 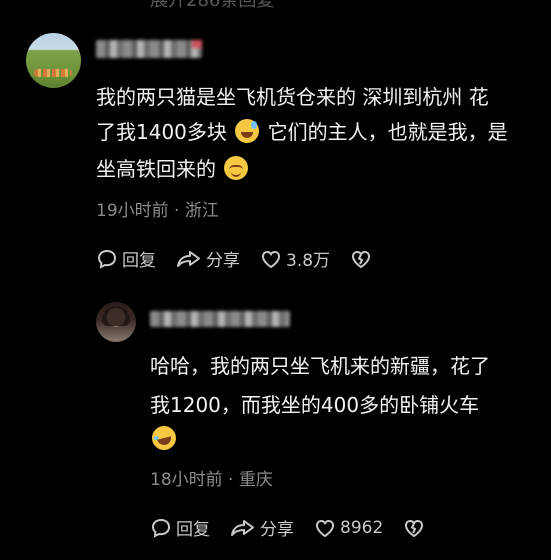 What do you see at coordinates (236, 168) in the screenshot?
I see `smirk-emoji-icon` at bounding box center [236, 168].